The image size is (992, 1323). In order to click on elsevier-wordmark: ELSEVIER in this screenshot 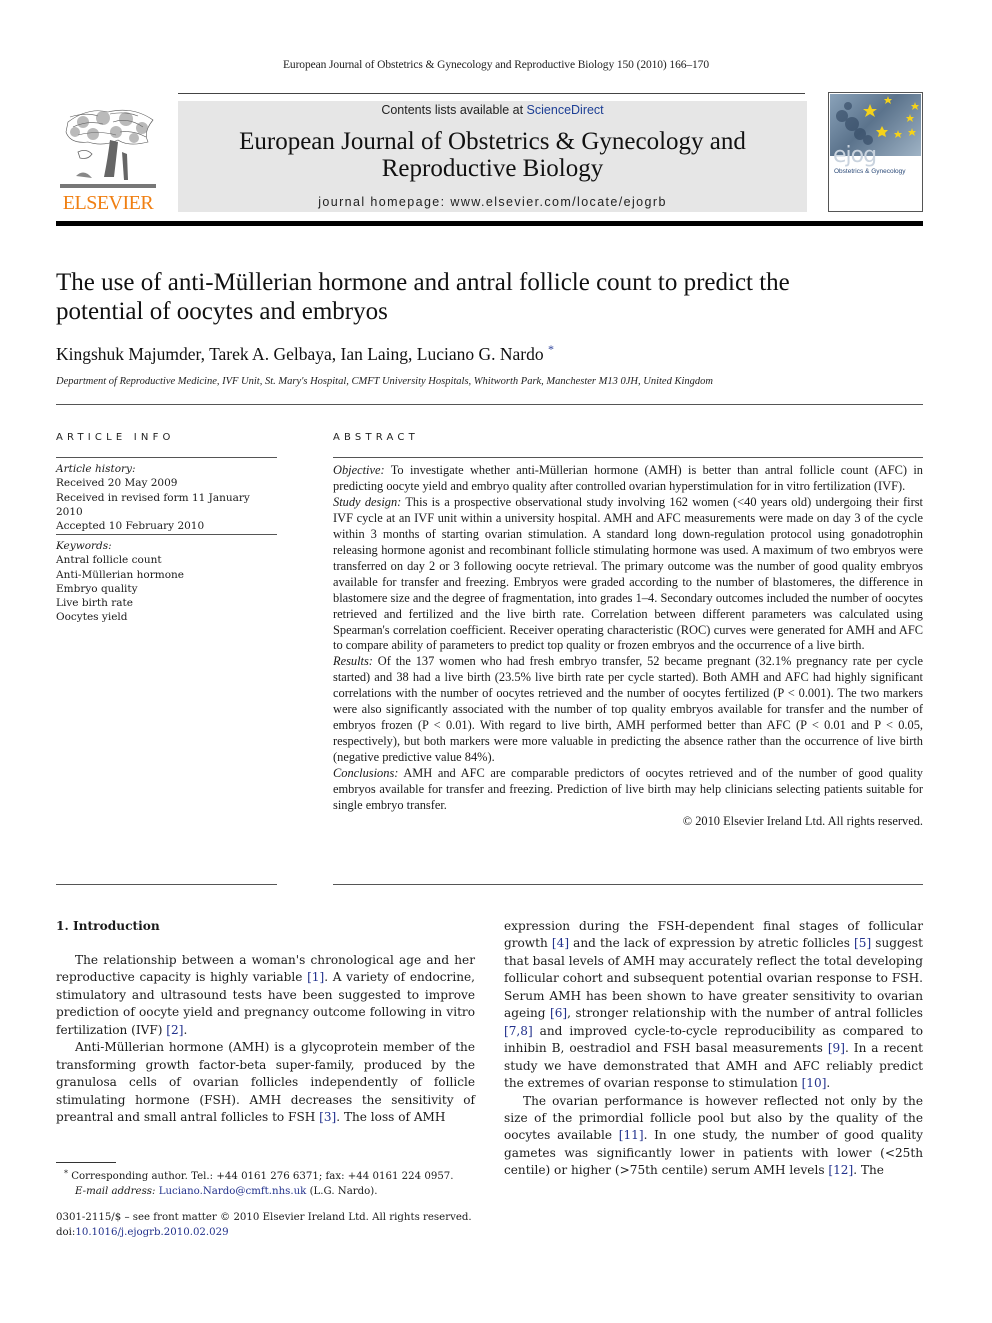, I will do `click(108, 203)`.